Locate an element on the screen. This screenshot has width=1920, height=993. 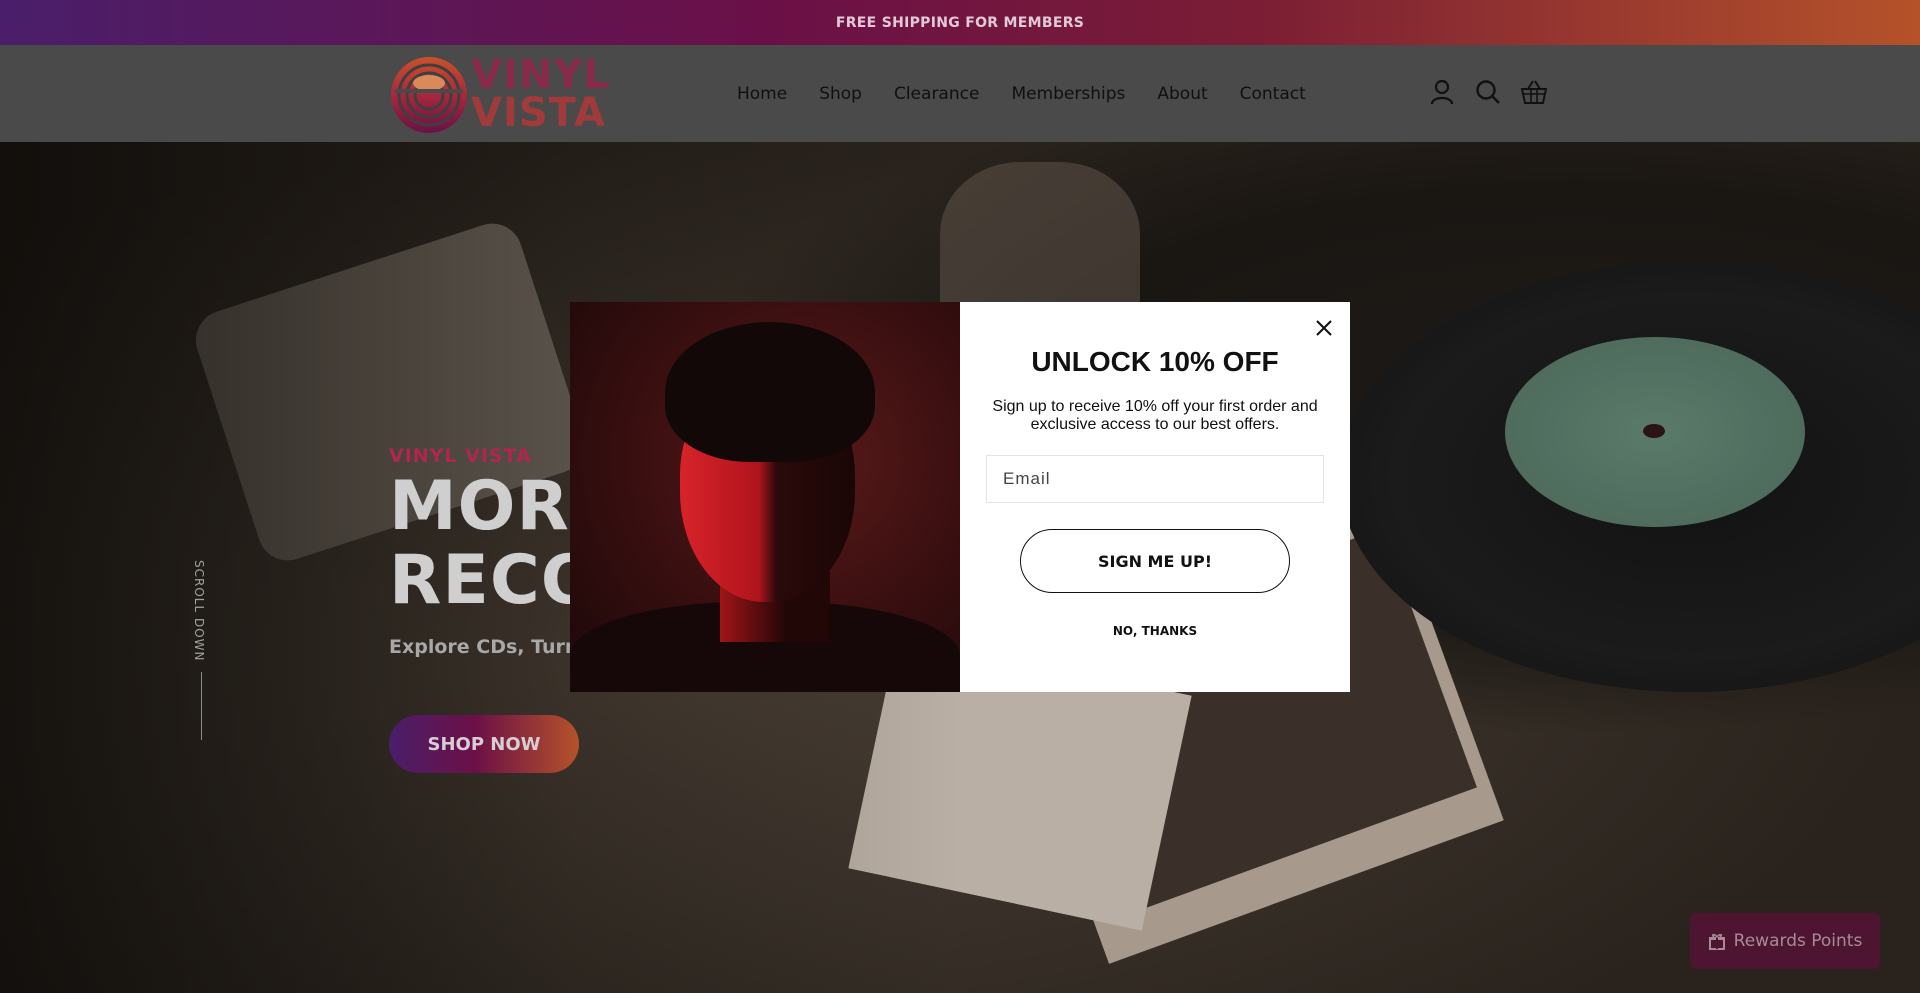
email-field is located at coordinates (1155, 479).